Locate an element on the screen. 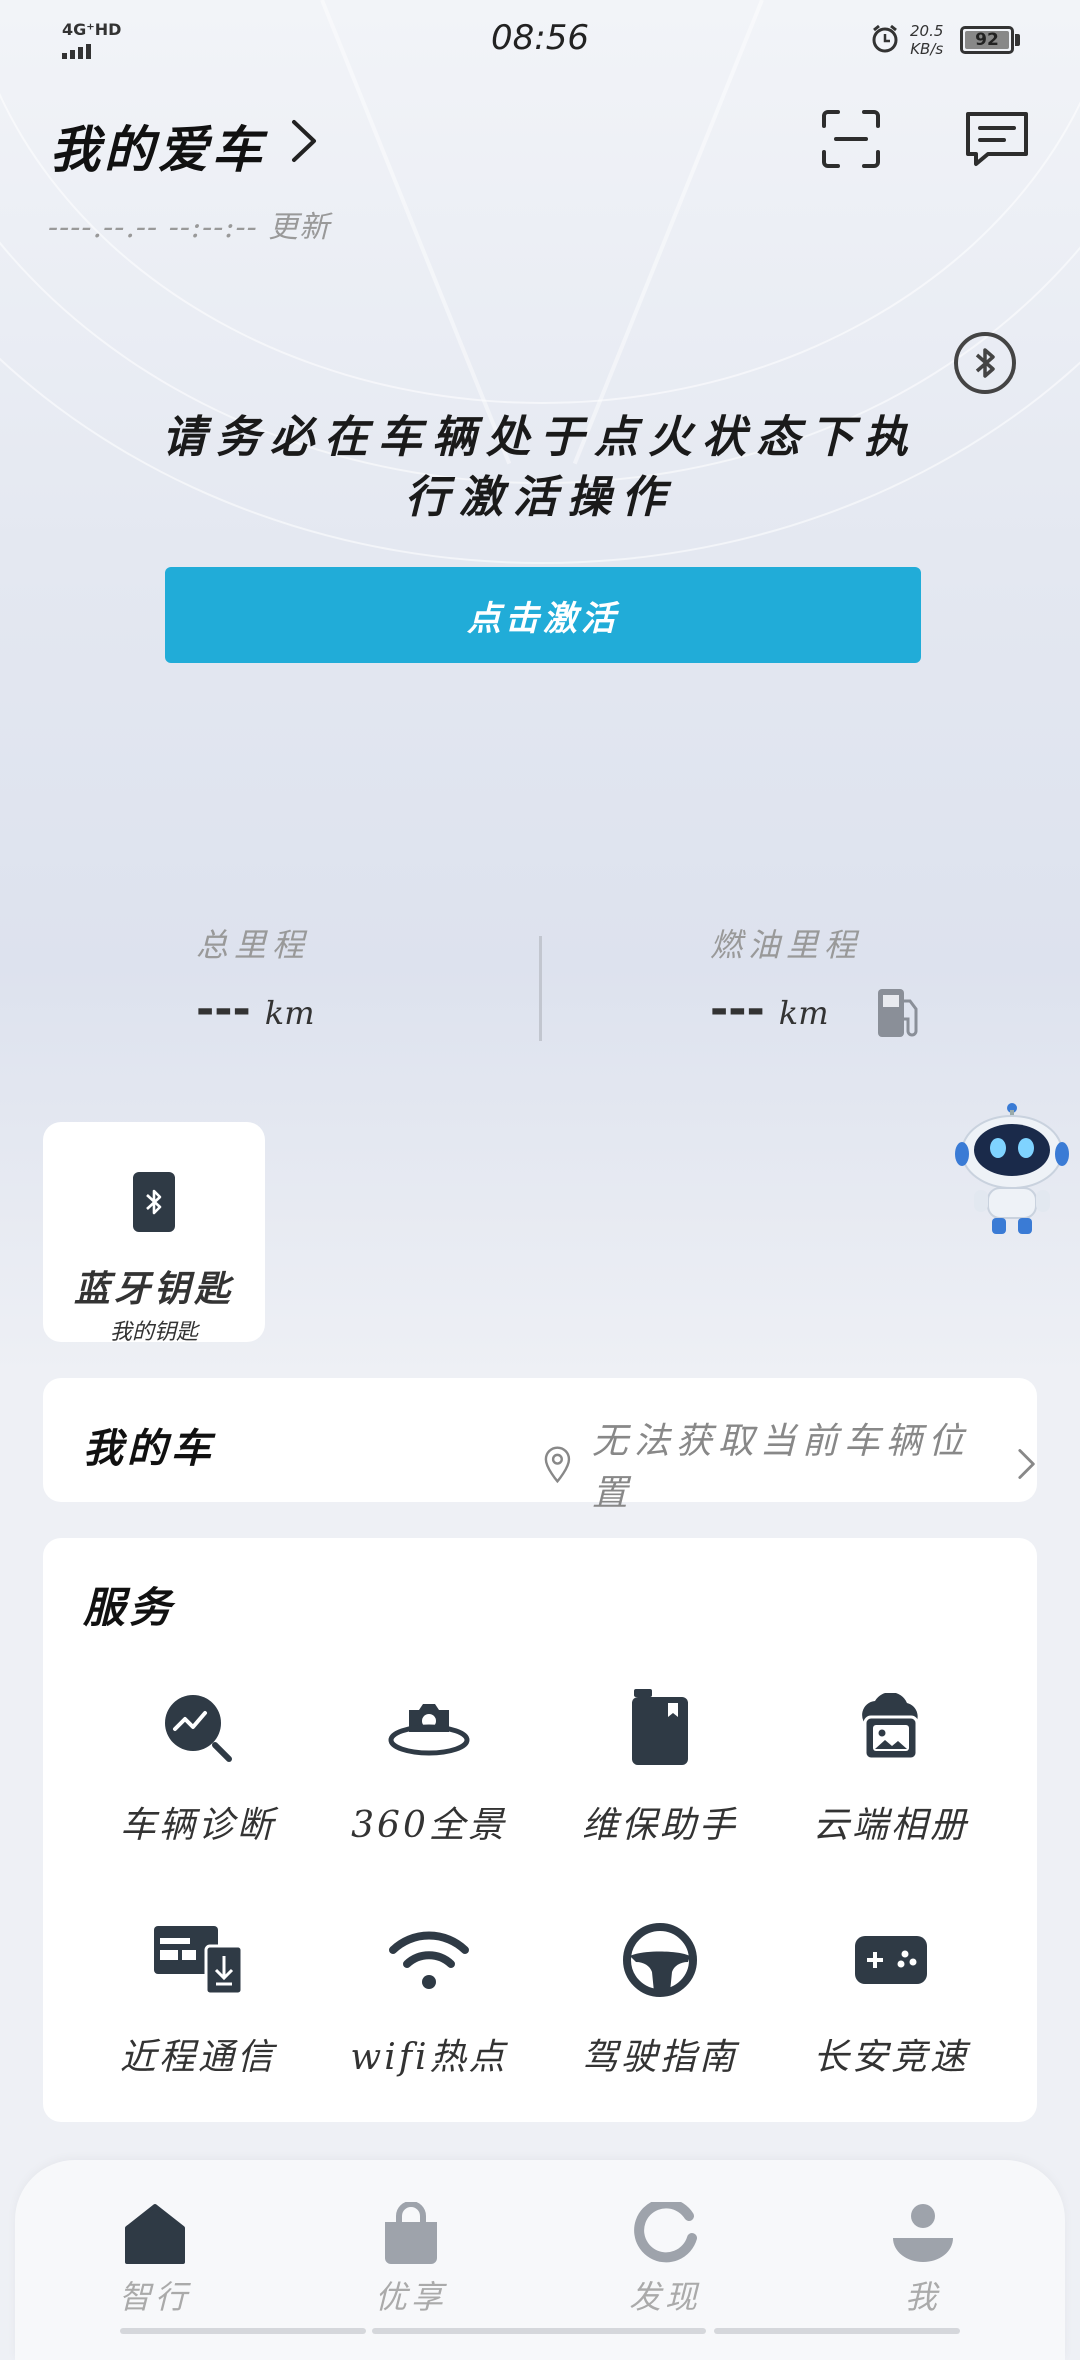  wifi-icon is located at coordinates (429, 1960).